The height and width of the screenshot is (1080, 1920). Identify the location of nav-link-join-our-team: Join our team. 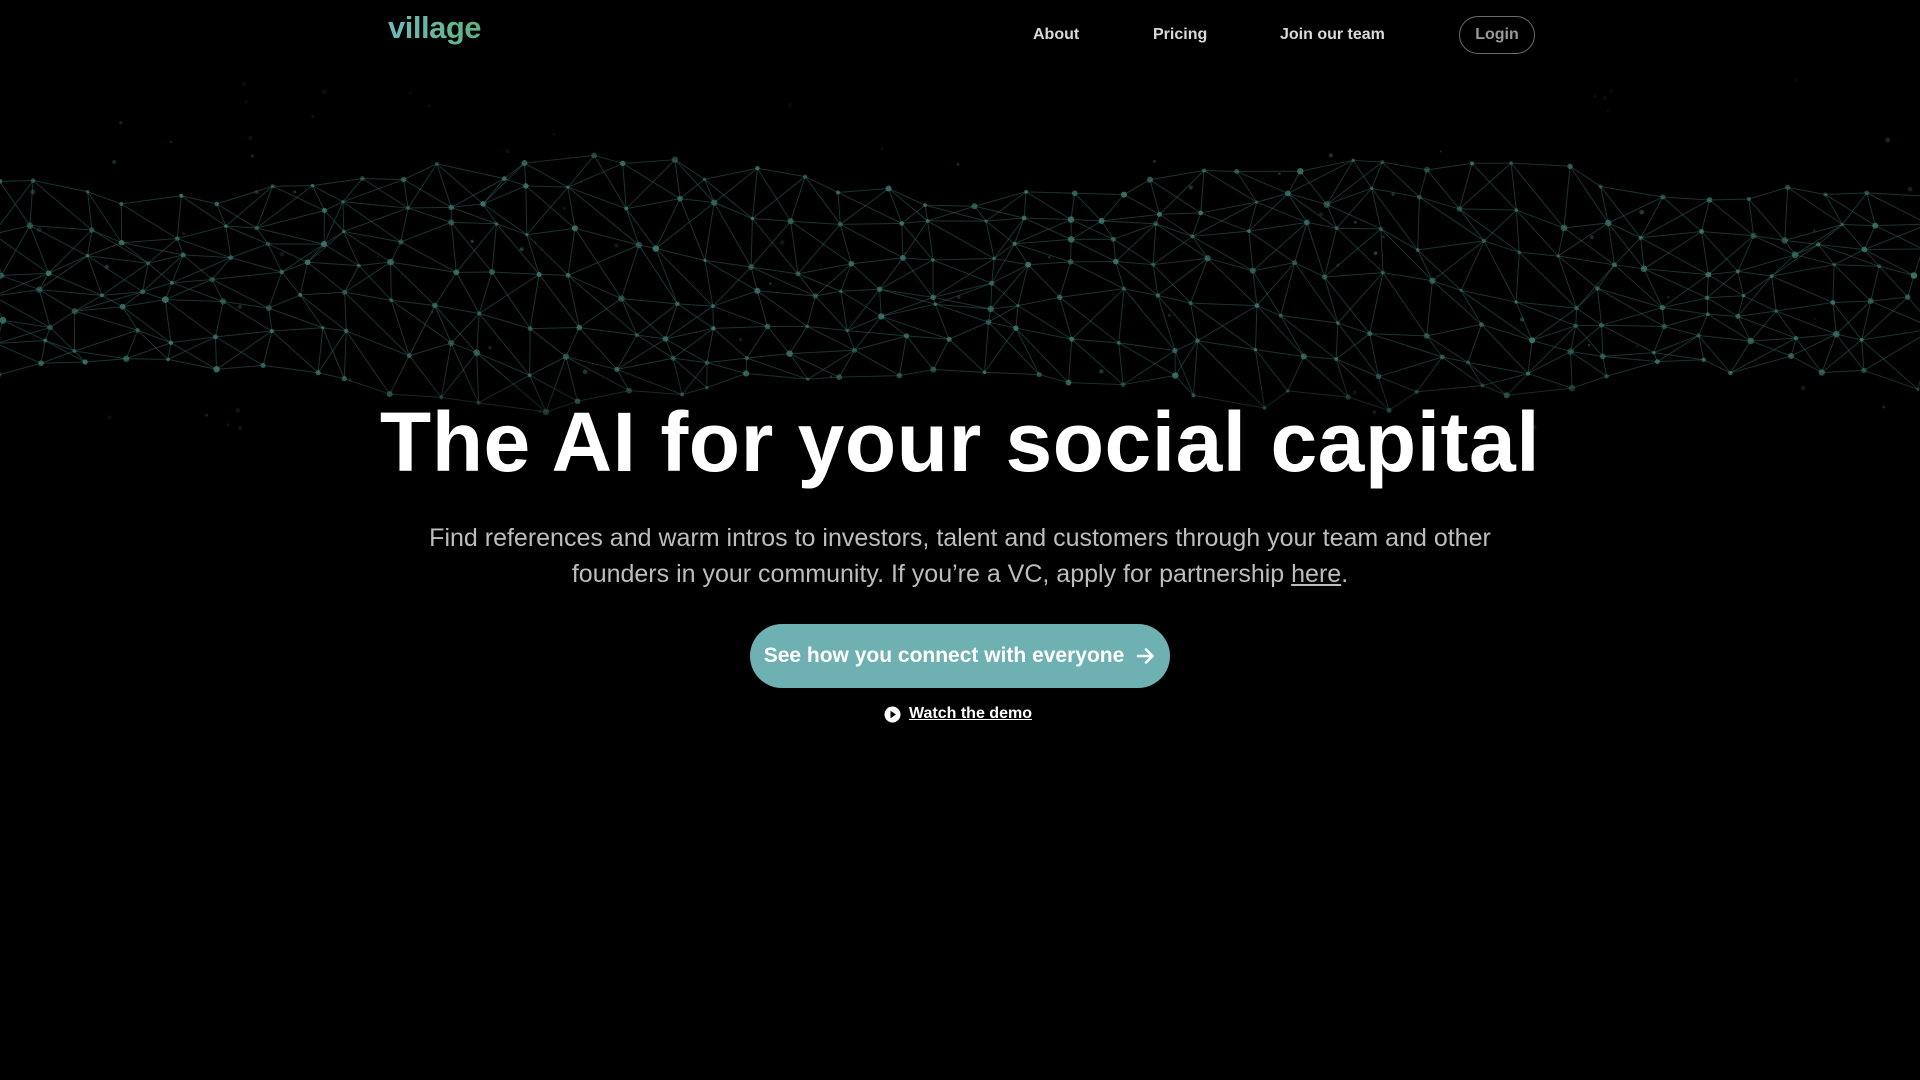
(1332, 35).